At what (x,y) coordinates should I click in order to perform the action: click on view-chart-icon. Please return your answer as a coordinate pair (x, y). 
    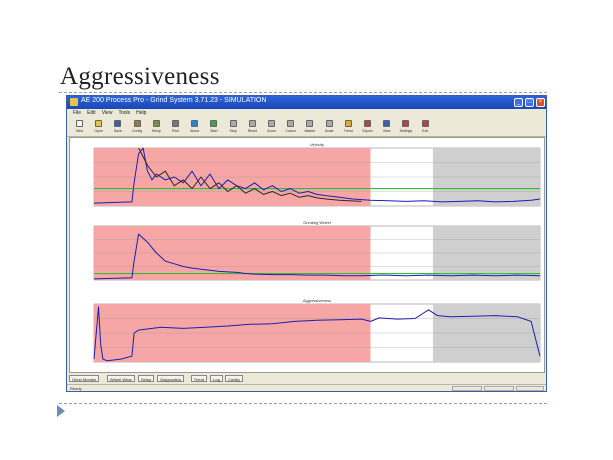
    Looking at the image, I should click on (387, 123).